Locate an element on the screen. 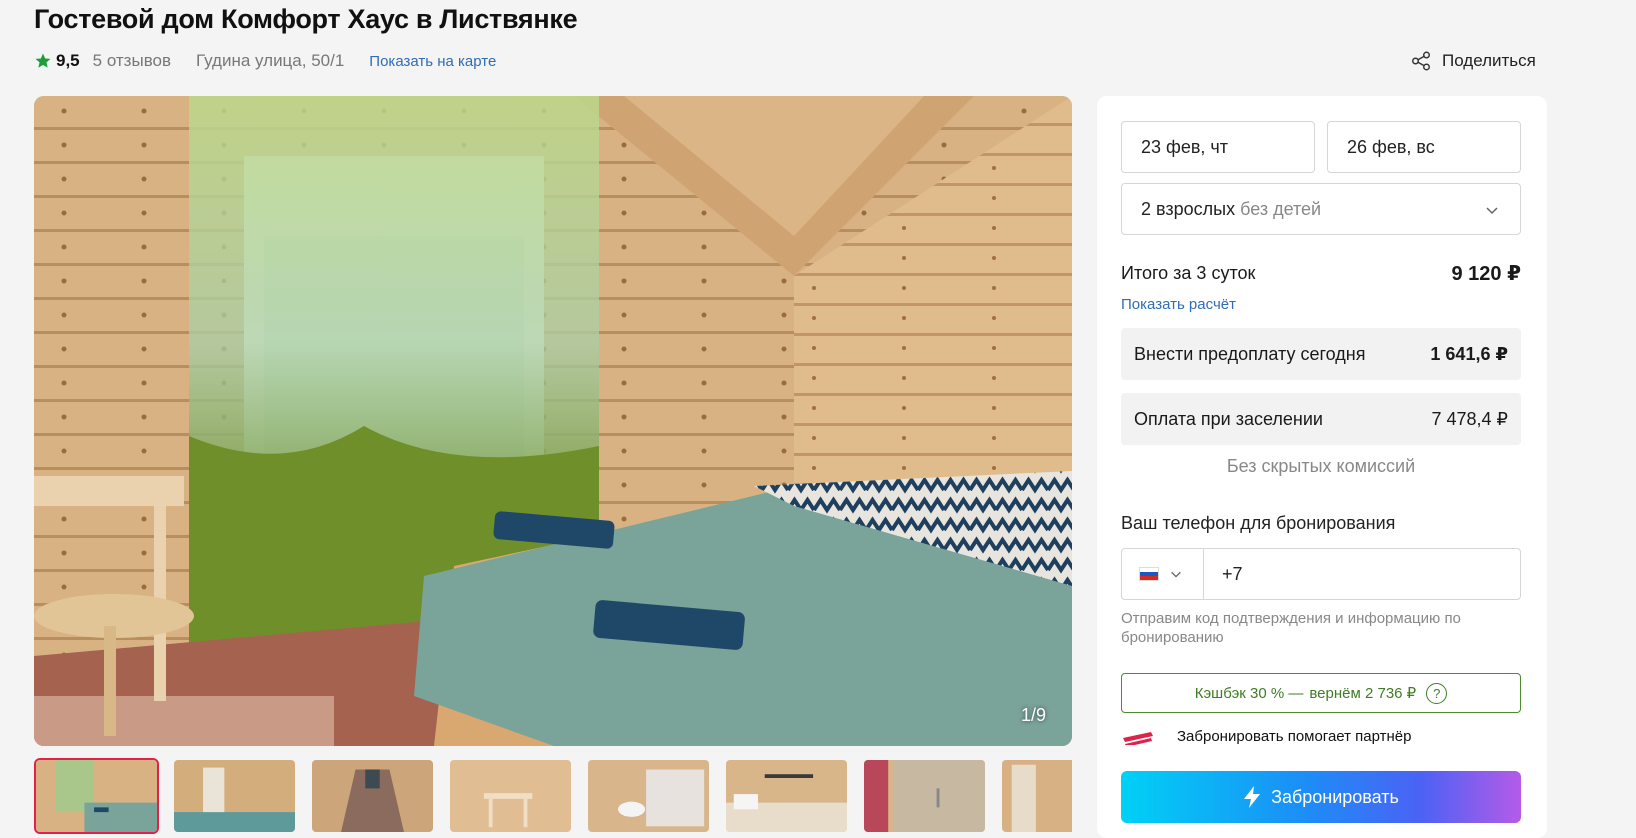  guests-select: 2 взрослых без детей is located at coordinates (1321, 209).